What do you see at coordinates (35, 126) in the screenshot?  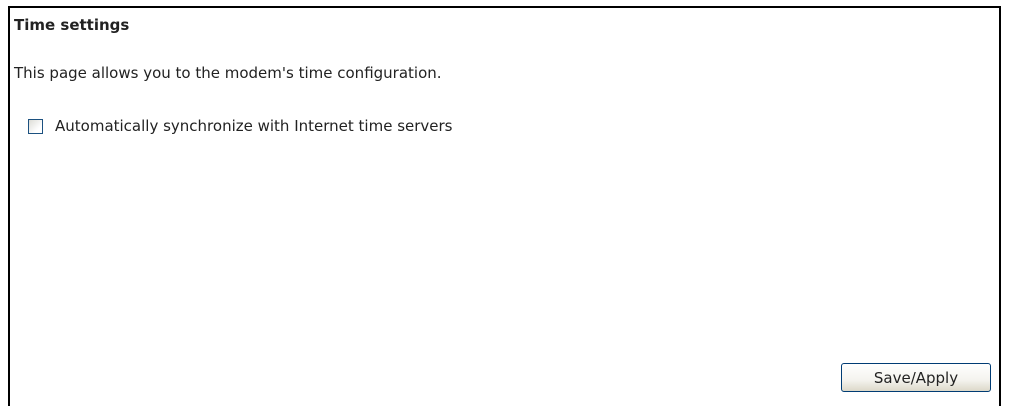 I see `sync-checkbox` at bounding box center [35, 126].